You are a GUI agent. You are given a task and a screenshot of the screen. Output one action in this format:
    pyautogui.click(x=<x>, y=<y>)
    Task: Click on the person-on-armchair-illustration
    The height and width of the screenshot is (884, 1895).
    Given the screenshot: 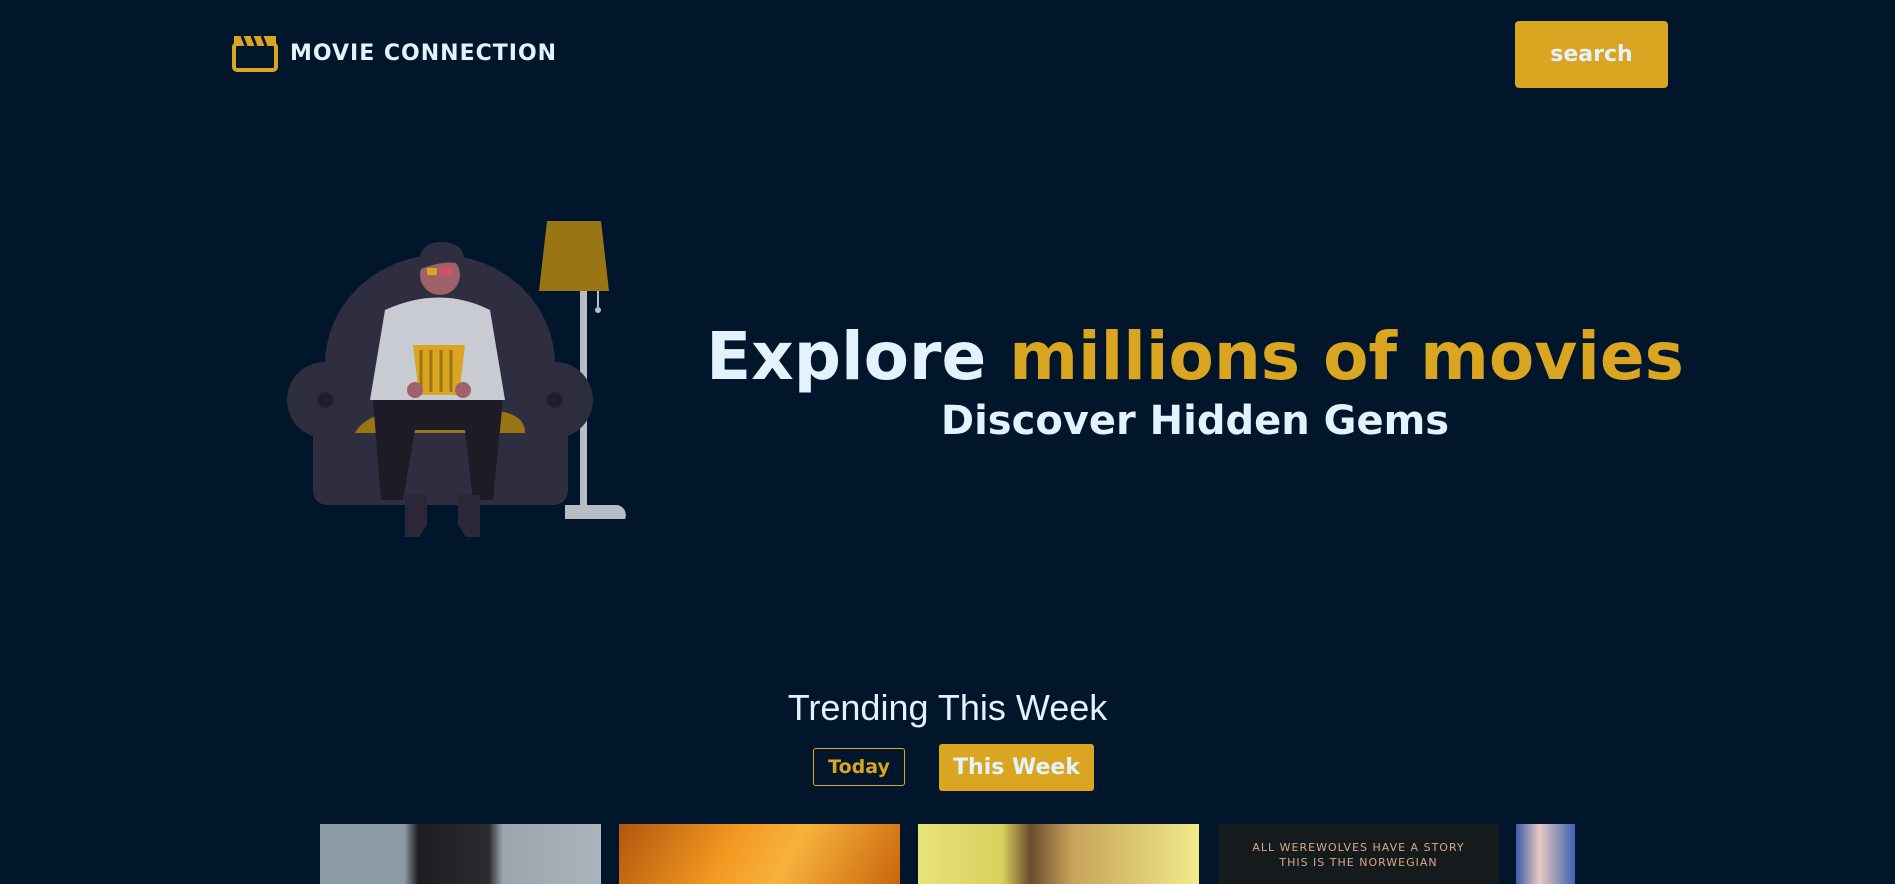 What is the action you would take?
    pyautogui.click(x=456, y=379)
    